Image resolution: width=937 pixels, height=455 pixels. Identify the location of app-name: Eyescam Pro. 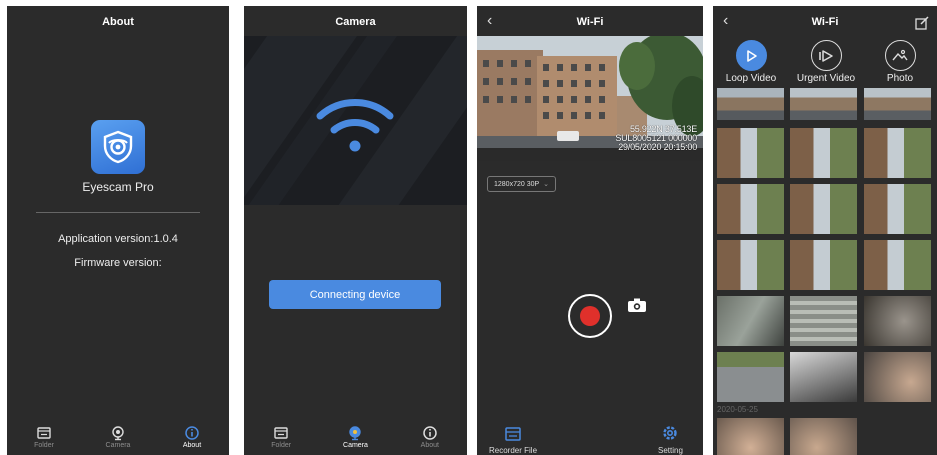
(118, 187).